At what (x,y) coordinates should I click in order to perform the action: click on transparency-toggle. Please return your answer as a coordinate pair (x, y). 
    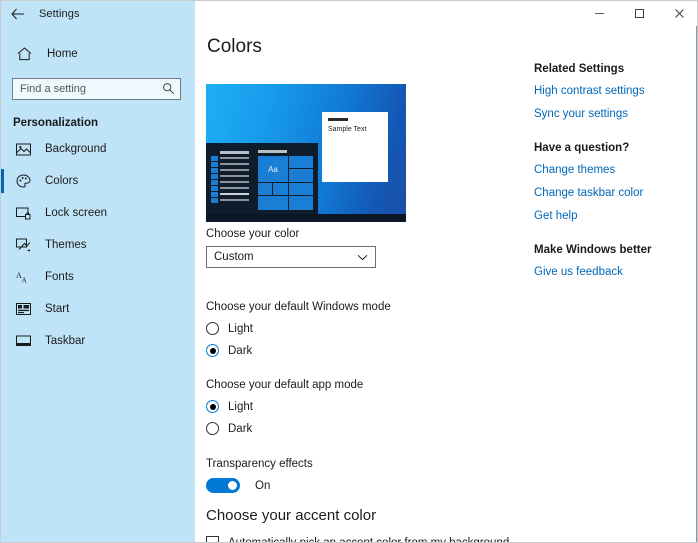
    Looking at the image, I should click on (223, 485).